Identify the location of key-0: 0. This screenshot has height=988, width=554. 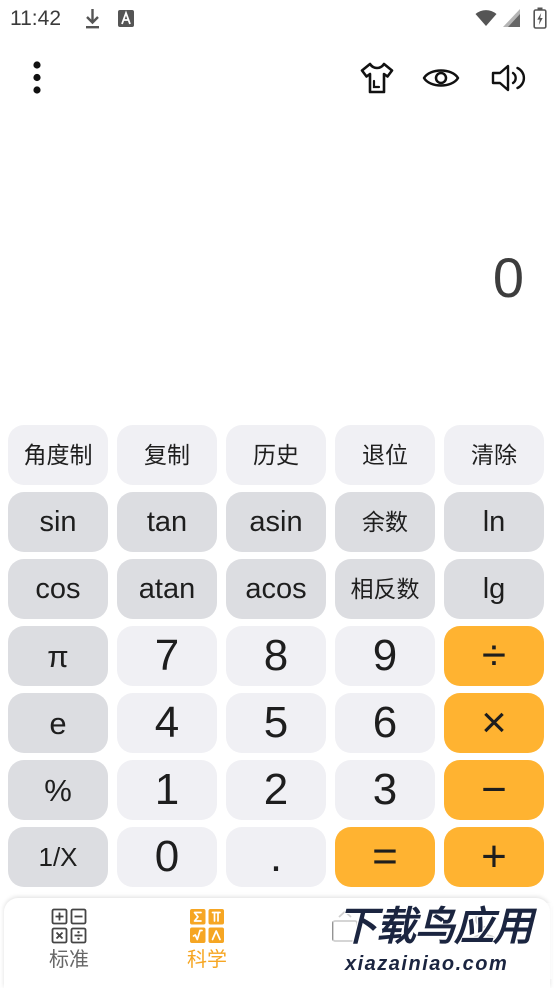
(167, 857).